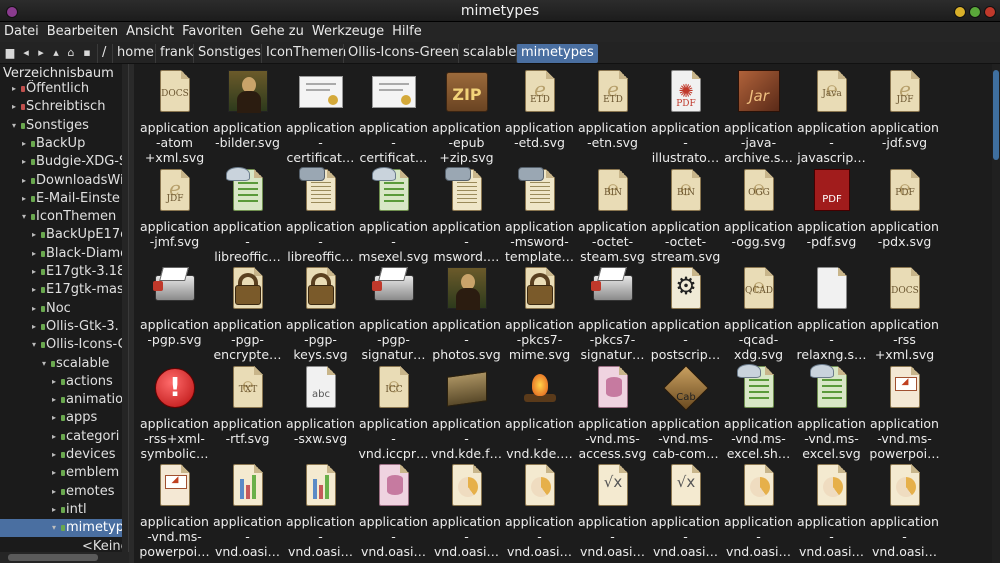 This screenshot has width=1000, height=563. What do you see at coordinates (103, 53) in the screenshot?
I see `breadcrumb-item: /` at bounding box center [103, 53].